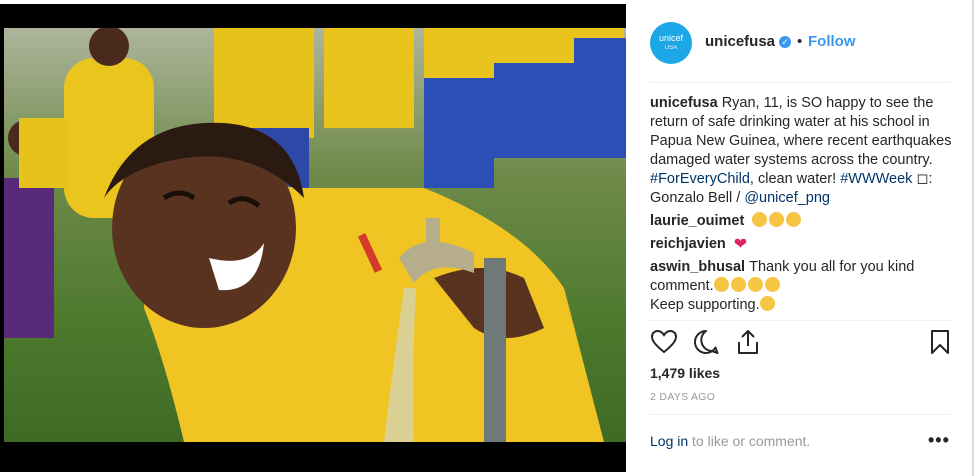 Image resolution: width=978 pixels, height=476 pixels. What do you see at coordinates (685, 373) in the screenshot?
I see `likes-count: 1,479 likes` at bounding box center [685, 373].